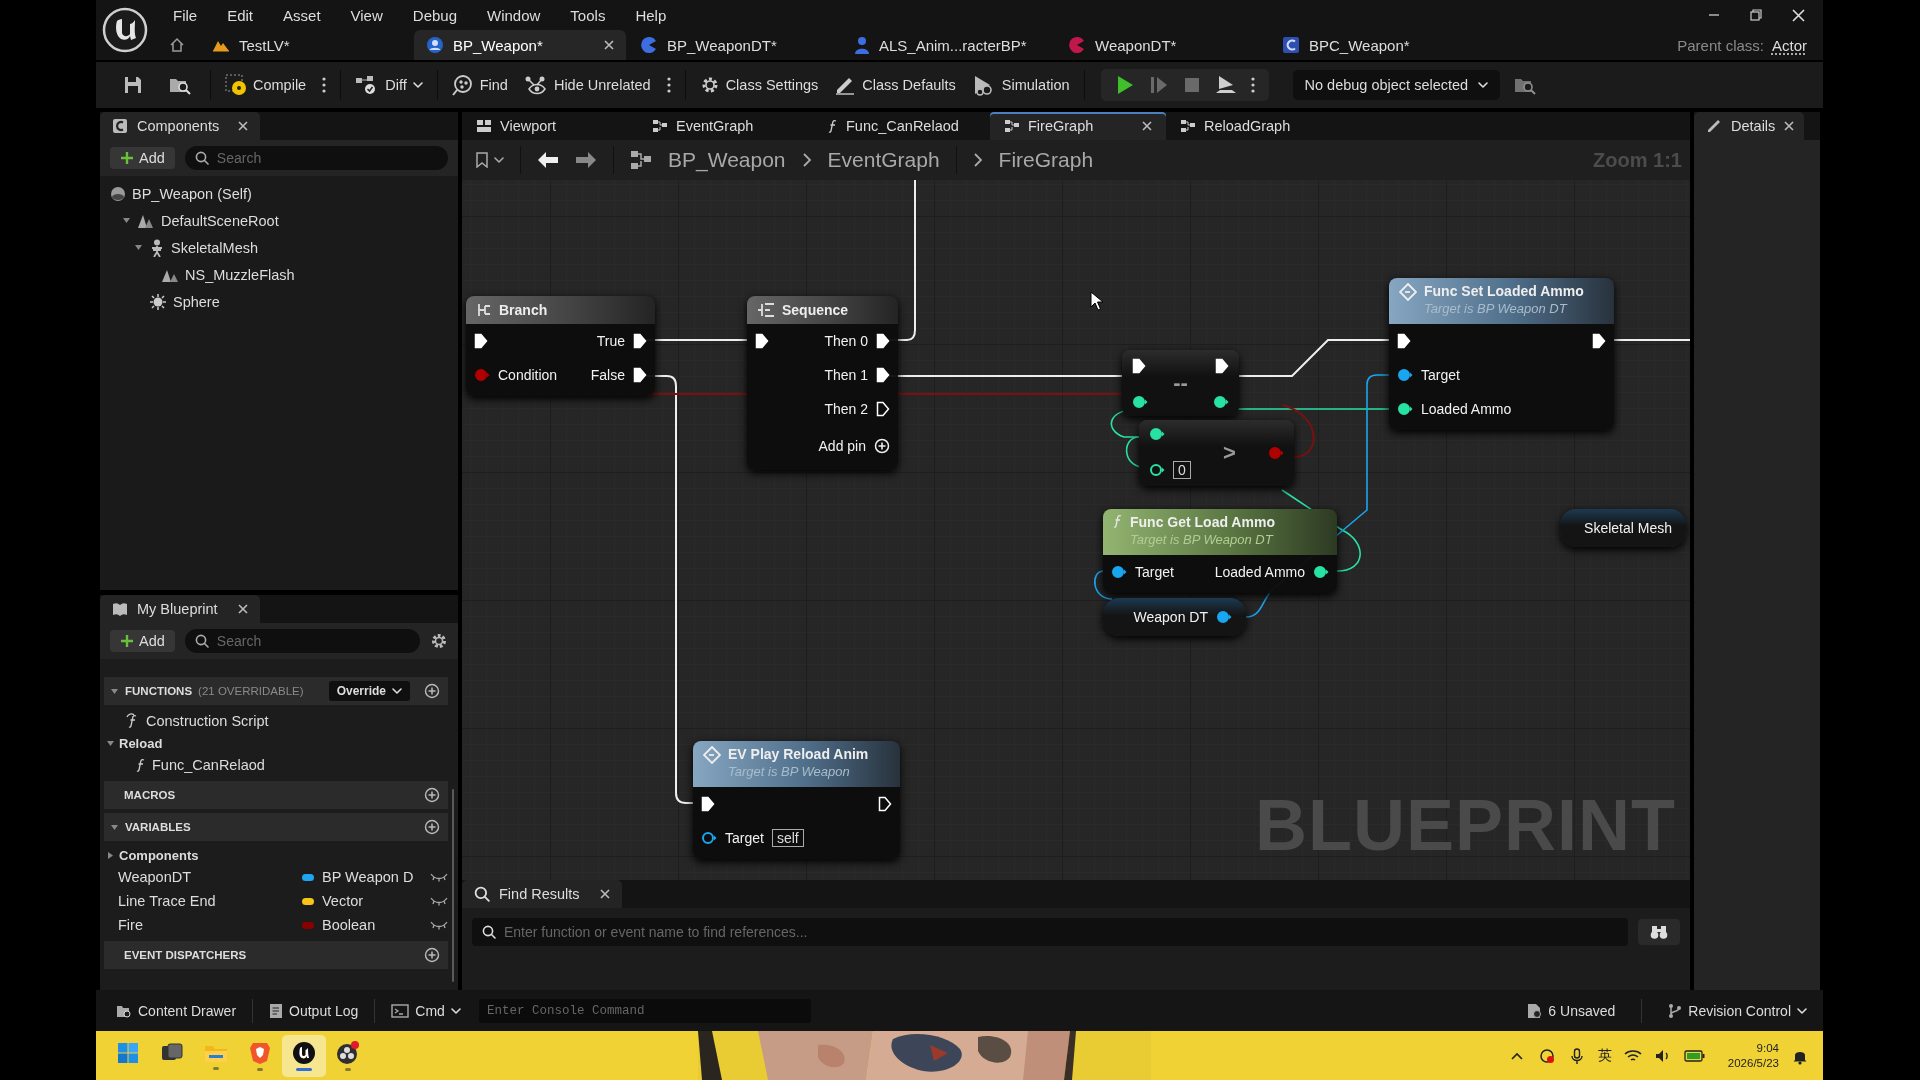 This screenshot has width=1920, height=1080. What do you see at coordinates (822, 383) in the screenshot?
I see `graph-node: Sequence Then 0 Then 1 Then 2 Add pin` at bounding box center [822, 383].